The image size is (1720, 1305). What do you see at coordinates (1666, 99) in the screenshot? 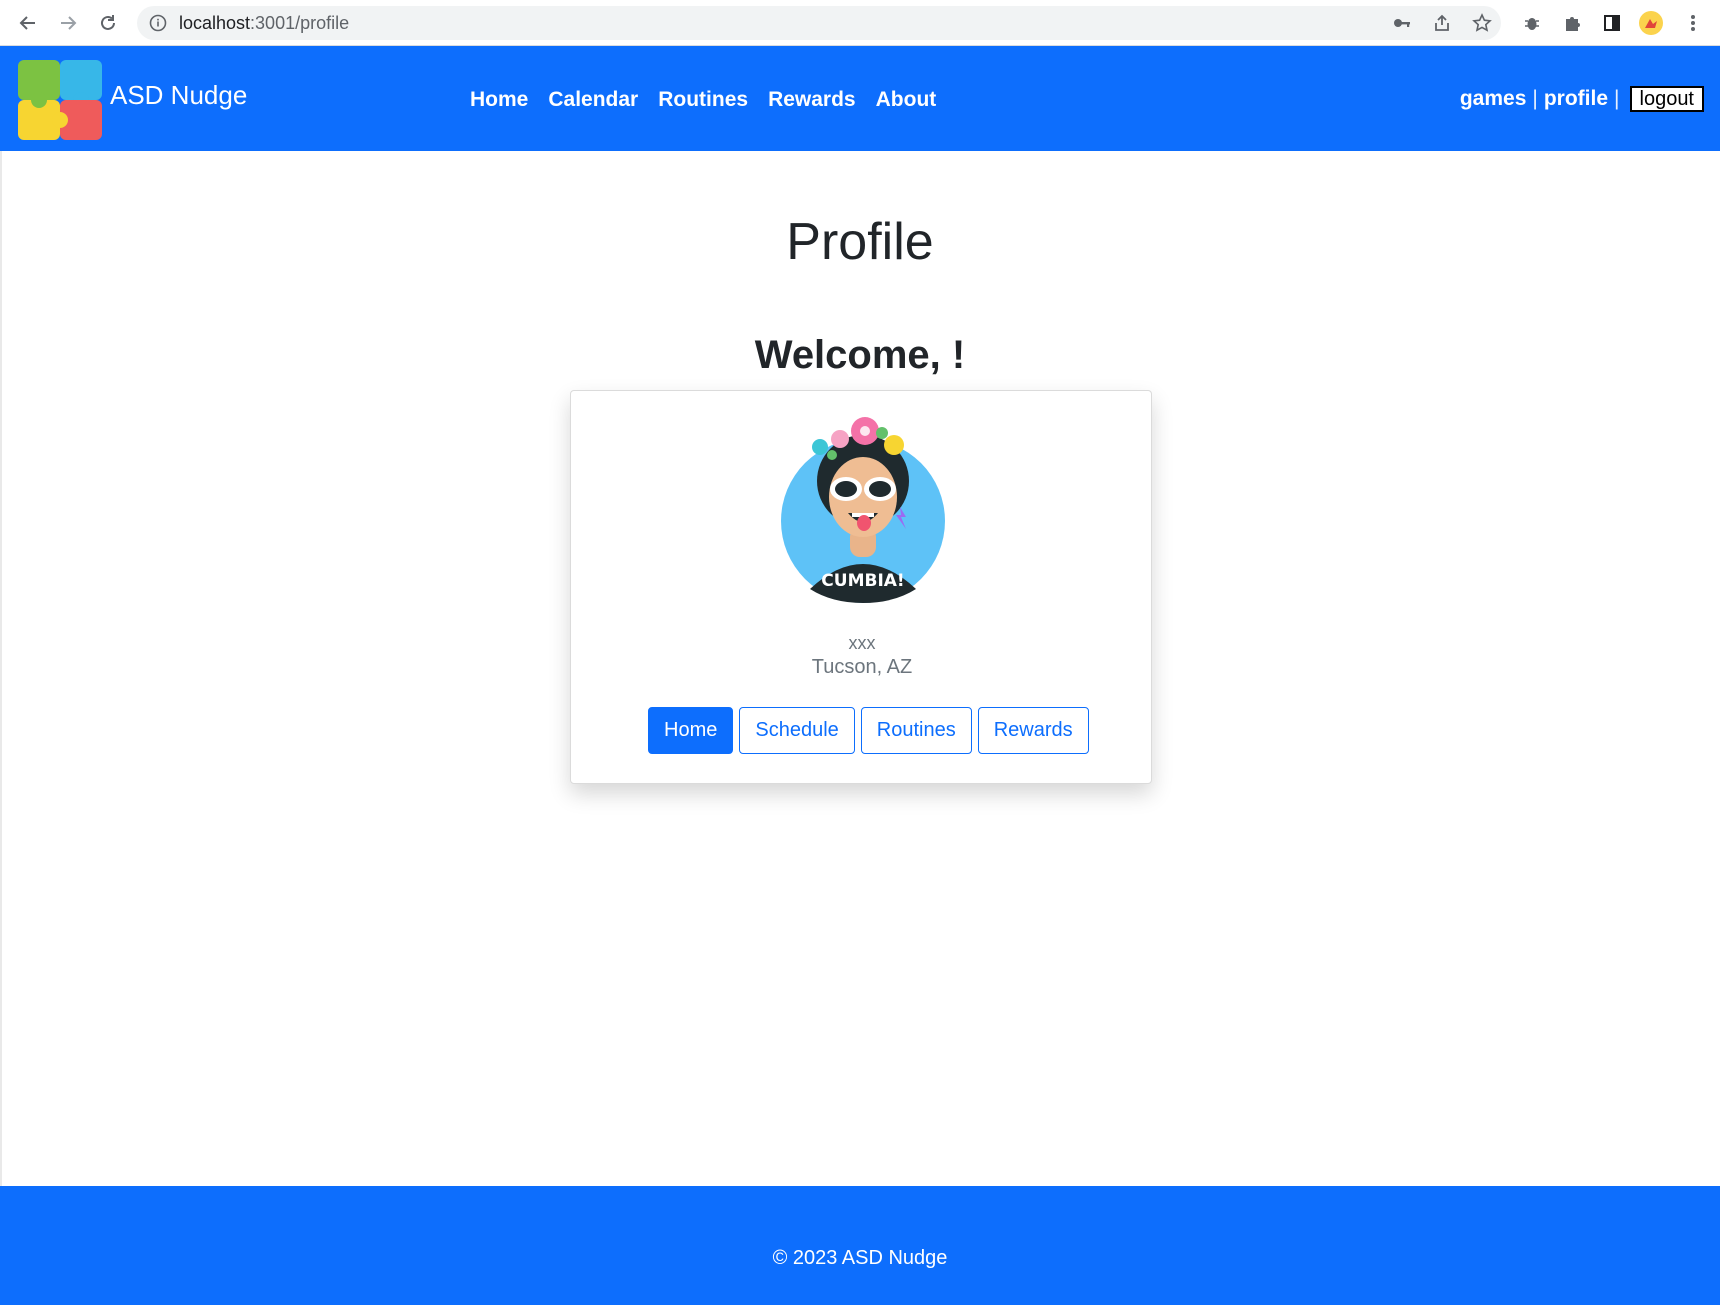
I see `logout-button: logout` at bounding box center [1666, 99].